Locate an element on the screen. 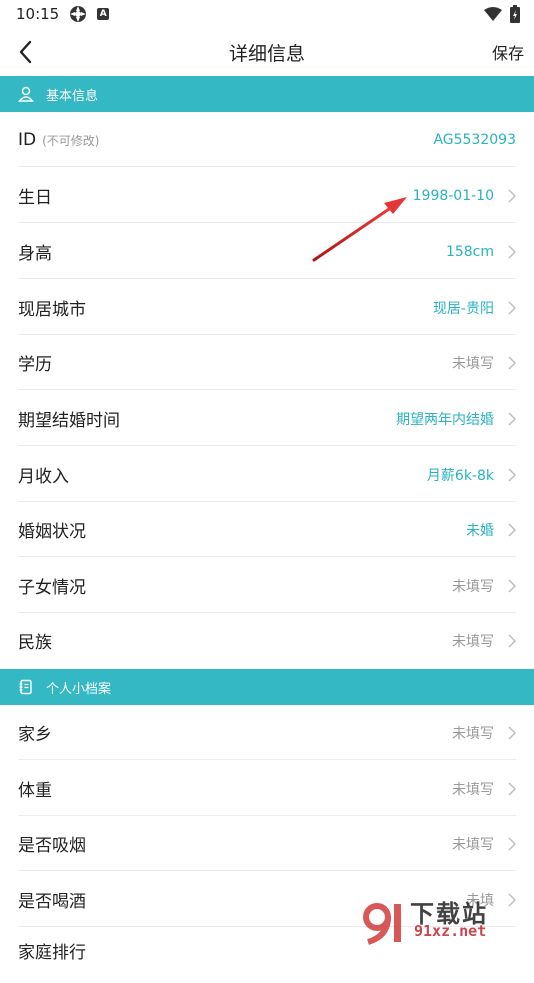  height-value: 158cm is located at coordinates (469, 251).